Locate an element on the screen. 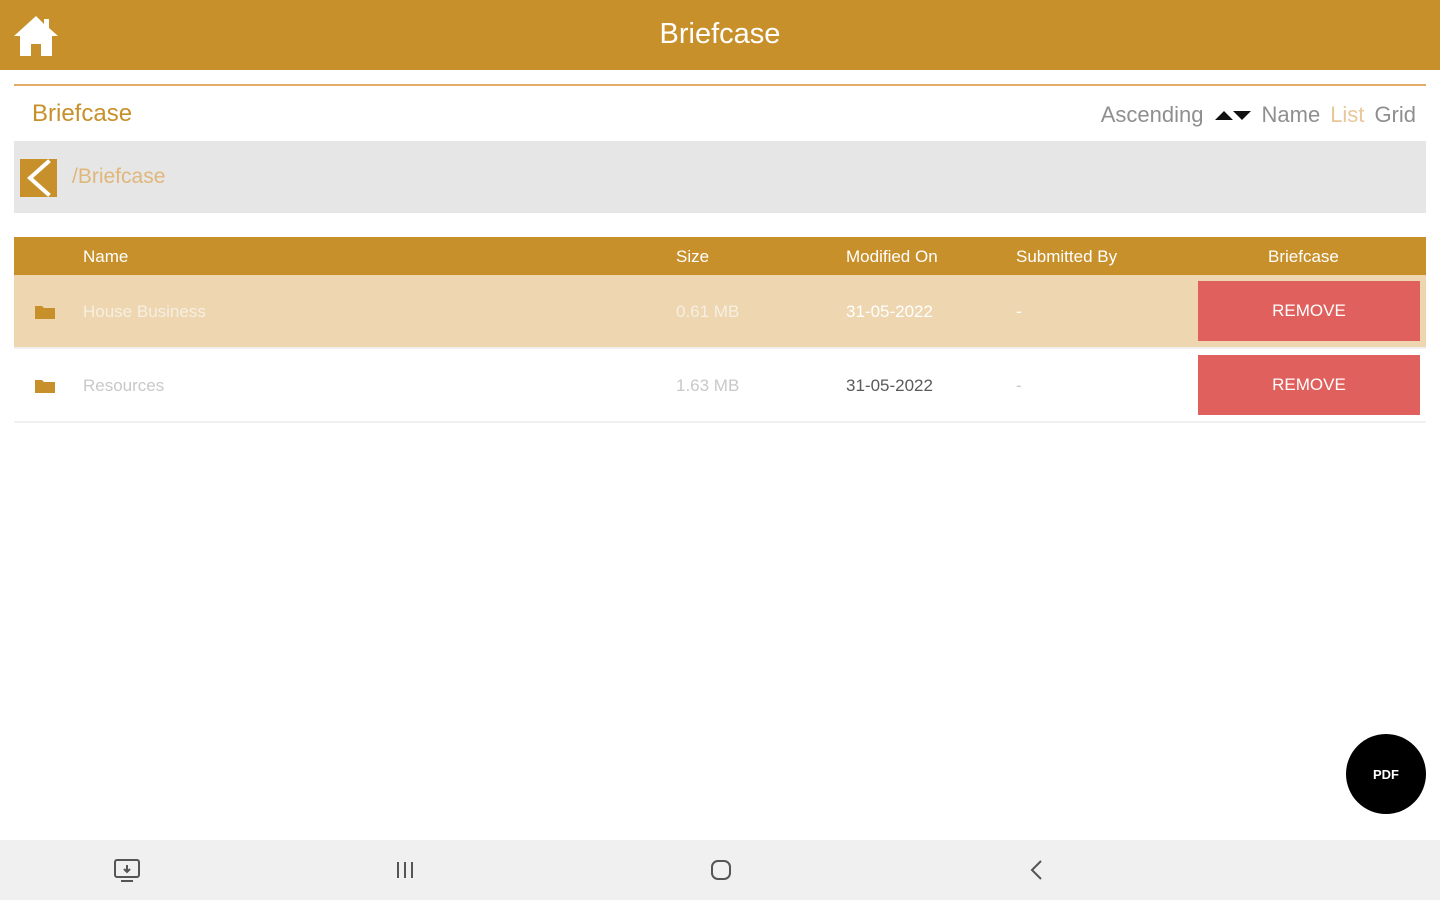  app-bar: Briefcase is located at coordinates (720, 35).